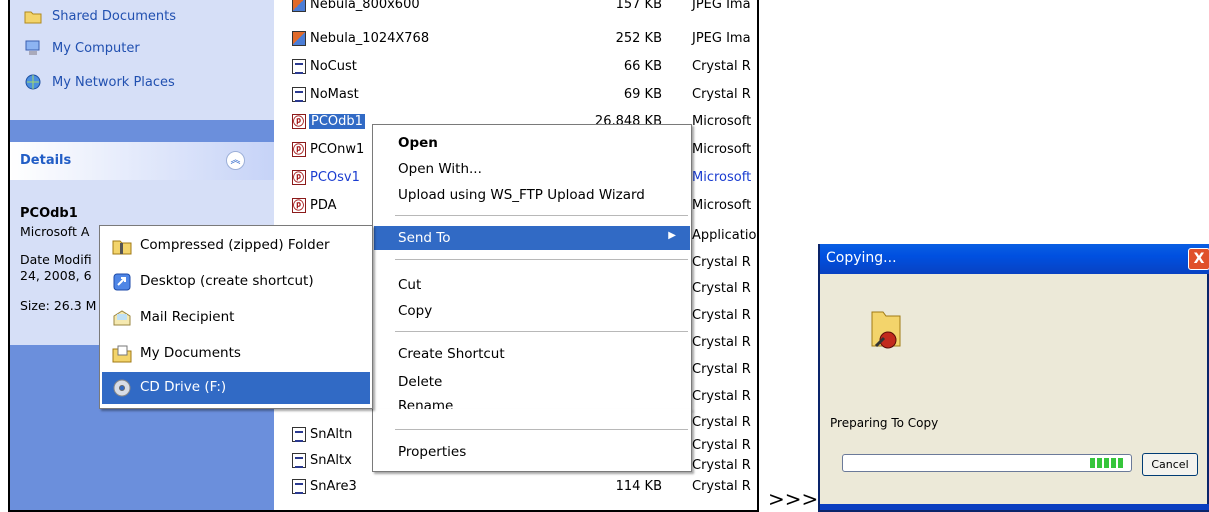 This screenshot has width=1209, height=512. Describe the element at coordinates (451, 354) in the screenshot. I see `menu-item-label: Create Shortcut` at that location.